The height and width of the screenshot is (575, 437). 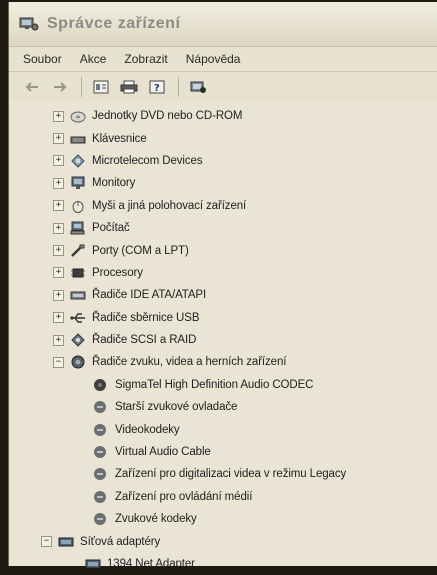 What do you see at coordinates (213, 59) in the screenshot?
I see `menu-napoveda: Nápověda` at bounding box center [213, 59].